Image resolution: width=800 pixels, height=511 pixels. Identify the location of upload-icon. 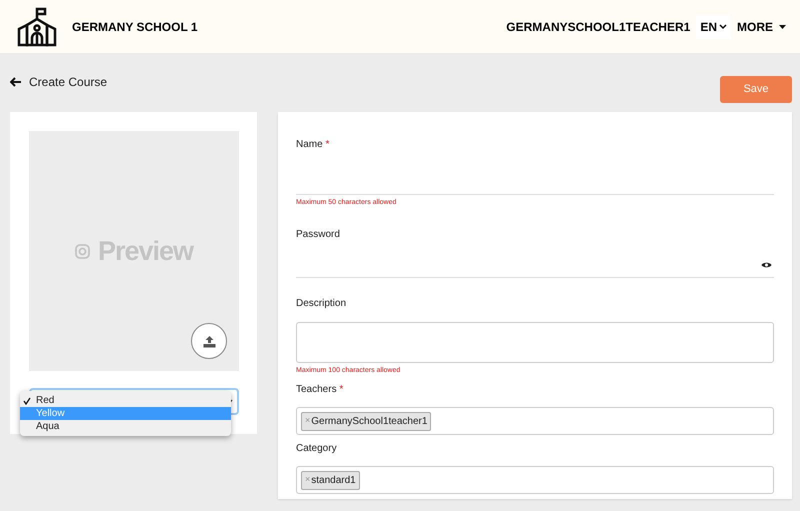
(209, 341).